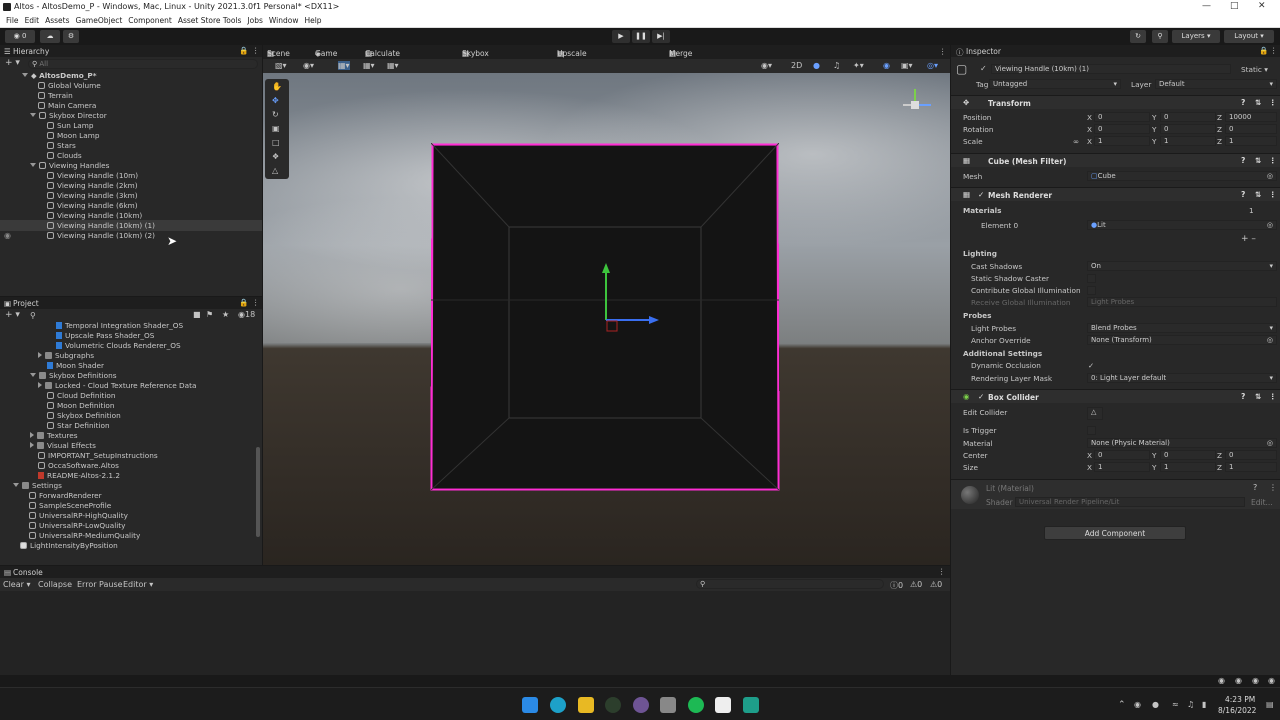  What do you see at coordinates (790, 584) in the screenshot?
I see `console-search-input: ⚲` at bounding box center [790, 584].